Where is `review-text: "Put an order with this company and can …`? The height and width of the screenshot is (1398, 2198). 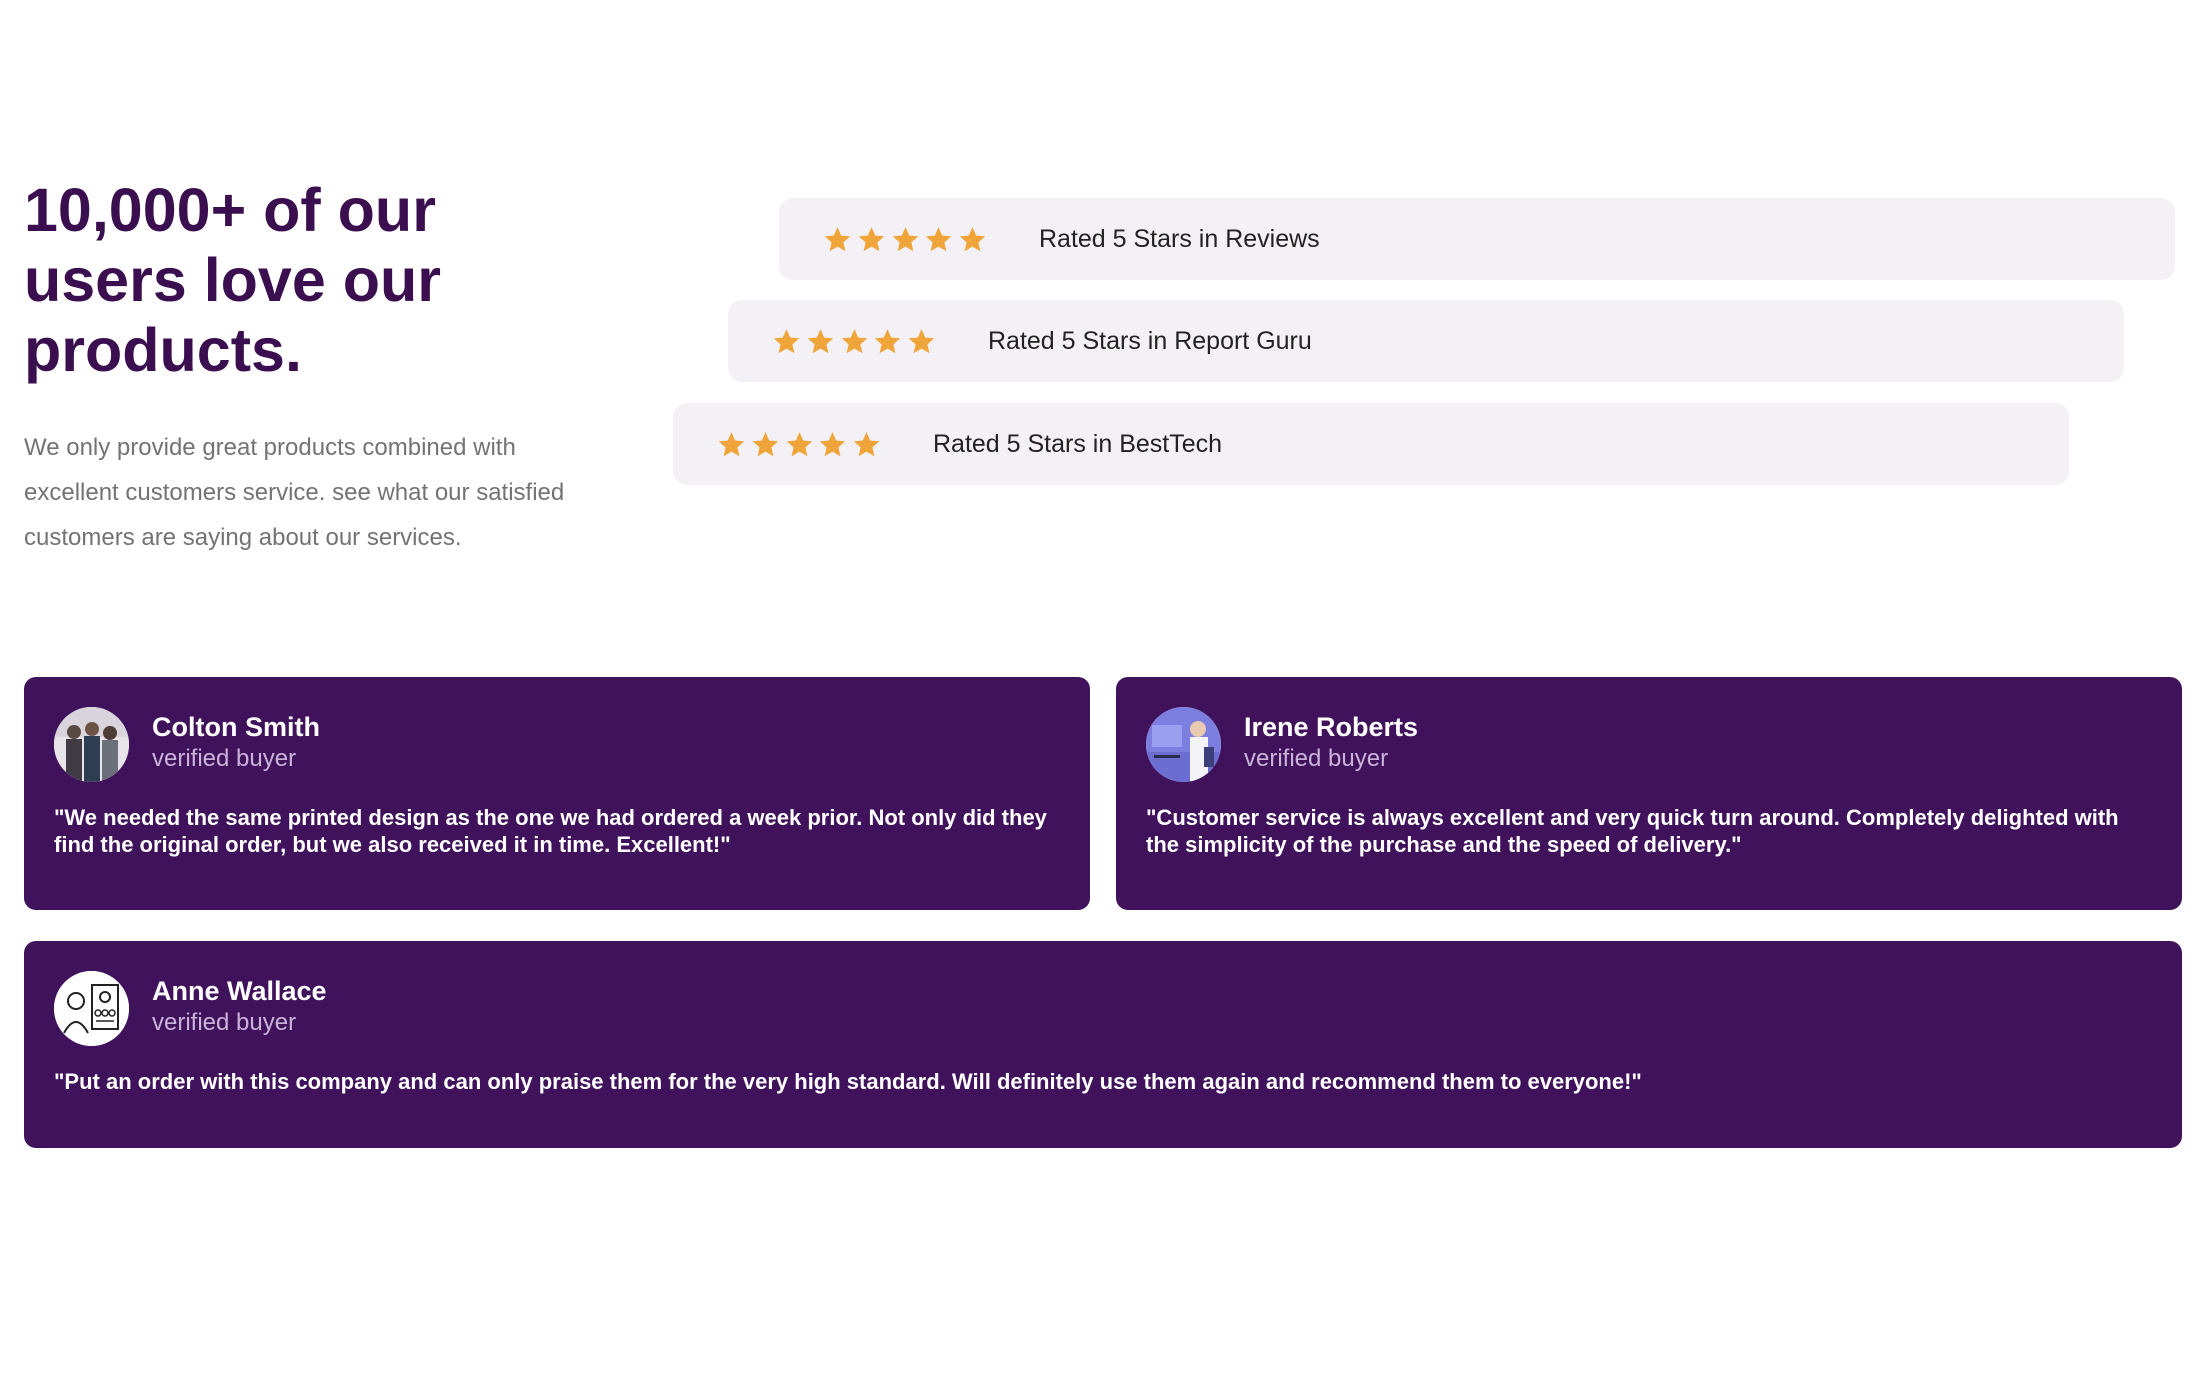
review-text: "Put an order with this company and can … is located at coordinates (848, 1081).